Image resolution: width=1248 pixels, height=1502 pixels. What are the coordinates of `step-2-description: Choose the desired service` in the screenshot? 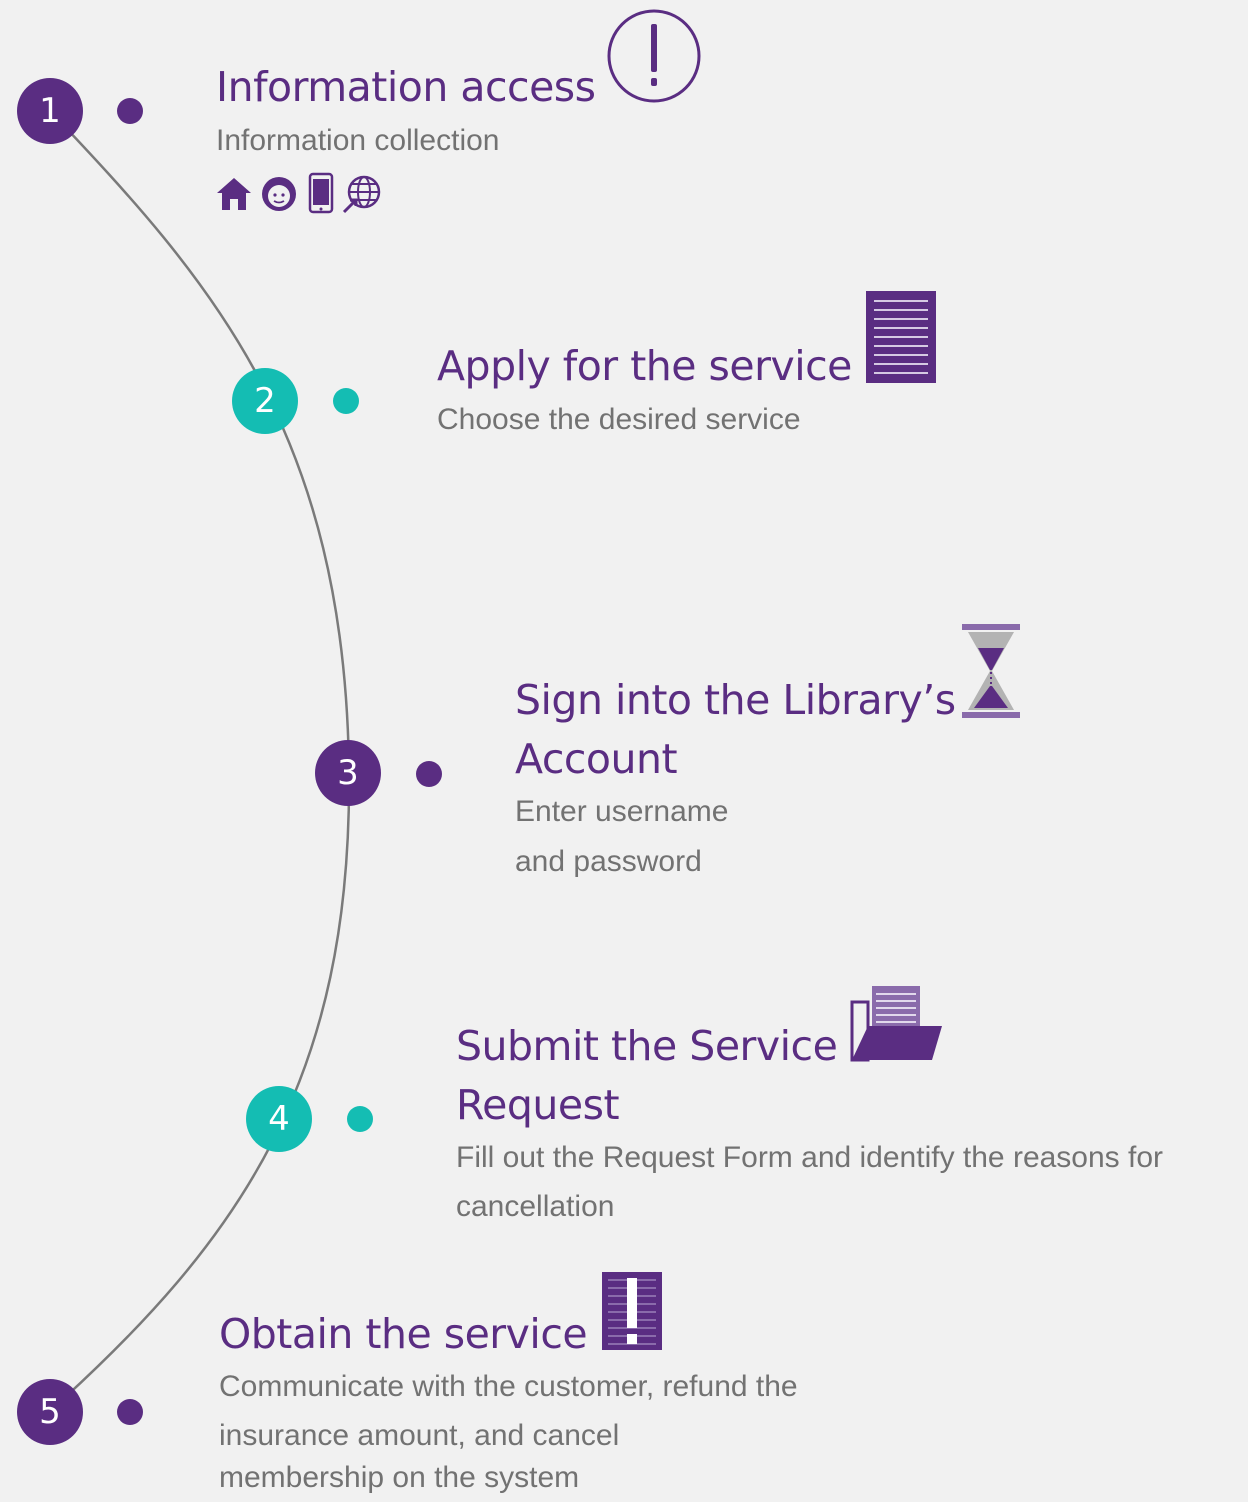 It's located at (619, 419).